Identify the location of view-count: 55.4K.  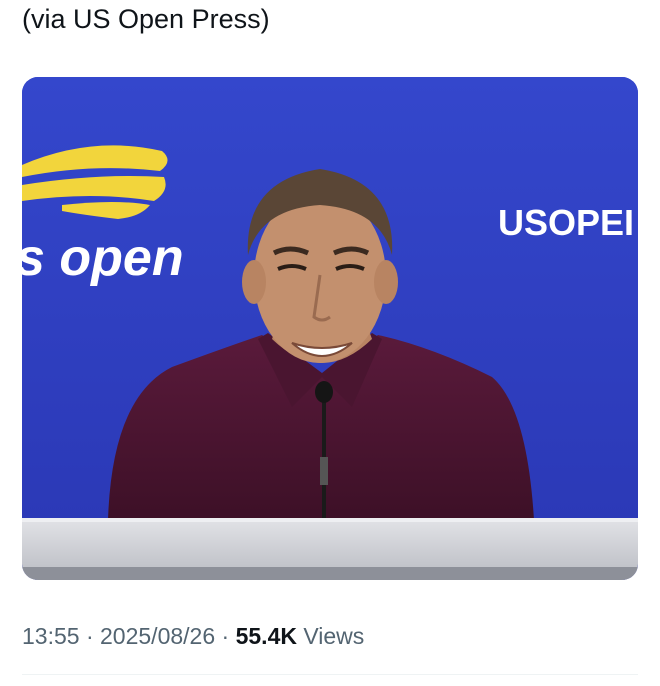
(266, 636).